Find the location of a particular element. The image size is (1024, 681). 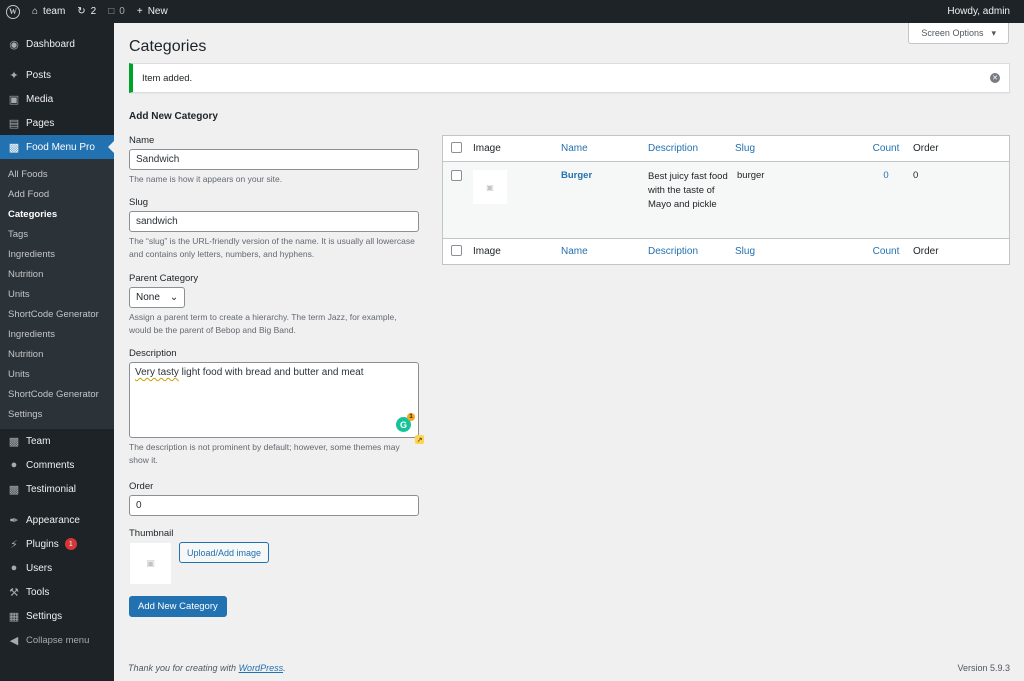

submenu-nutrition: Nutrition is located at coordinates (57, 274).